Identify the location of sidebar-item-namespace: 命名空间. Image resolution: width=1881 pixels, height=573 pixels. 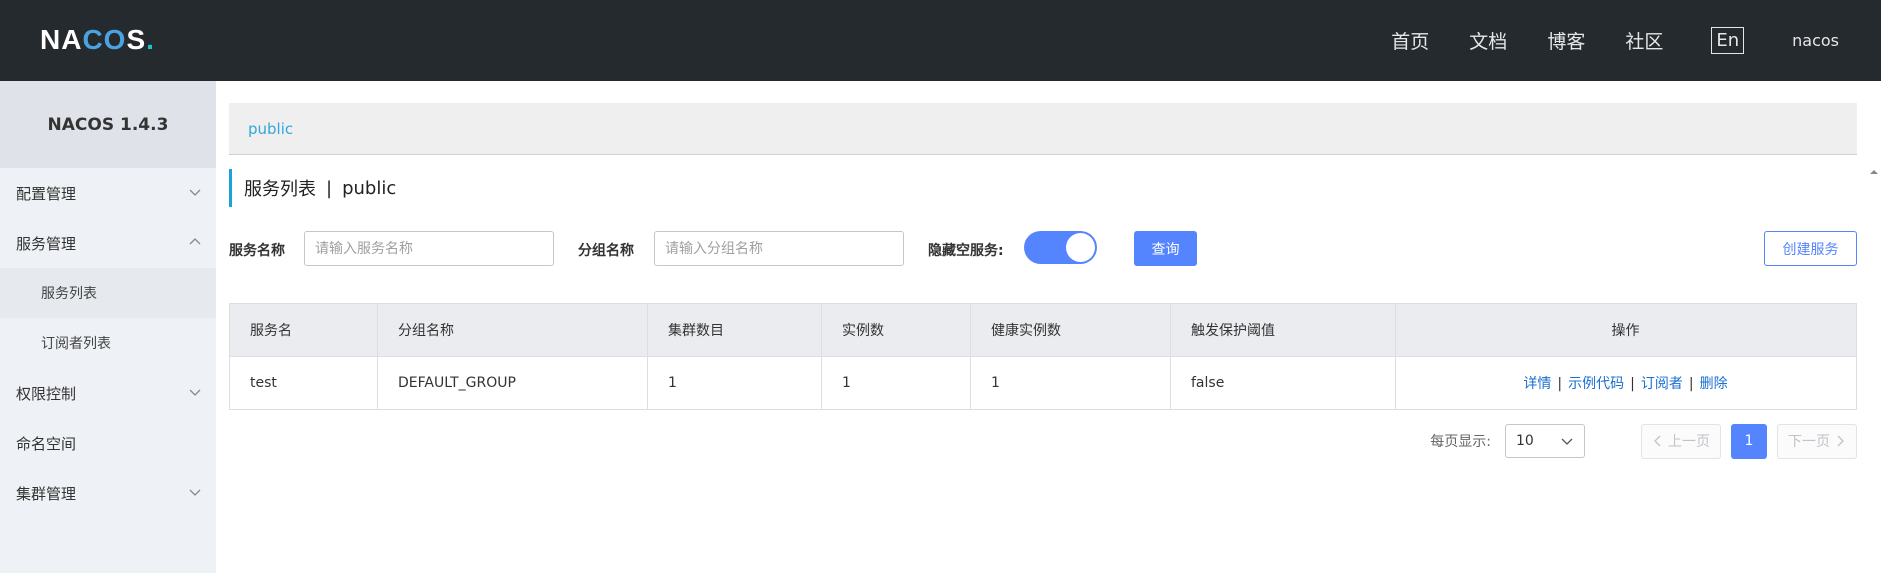
(108, 443).